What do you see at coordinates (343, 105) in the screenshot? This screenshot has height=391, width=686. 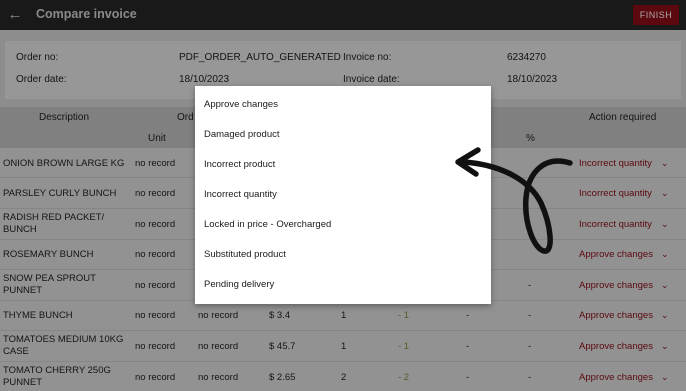 I see `menu-item-approve-changes: Approve changes` at bounding box center [343, 105].